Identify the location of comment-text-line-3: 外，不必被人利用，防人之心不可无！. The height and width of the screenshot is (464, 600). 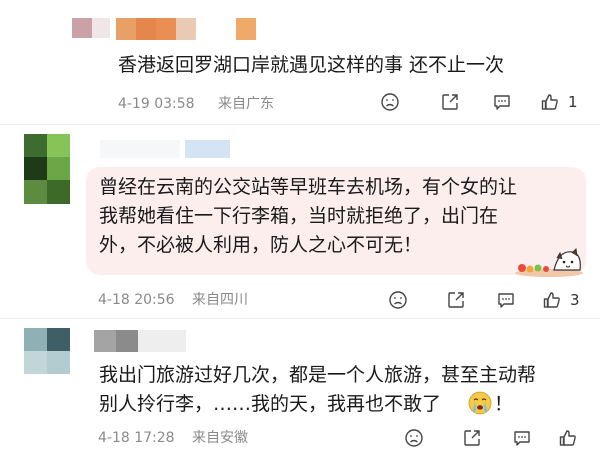
(261, 245).